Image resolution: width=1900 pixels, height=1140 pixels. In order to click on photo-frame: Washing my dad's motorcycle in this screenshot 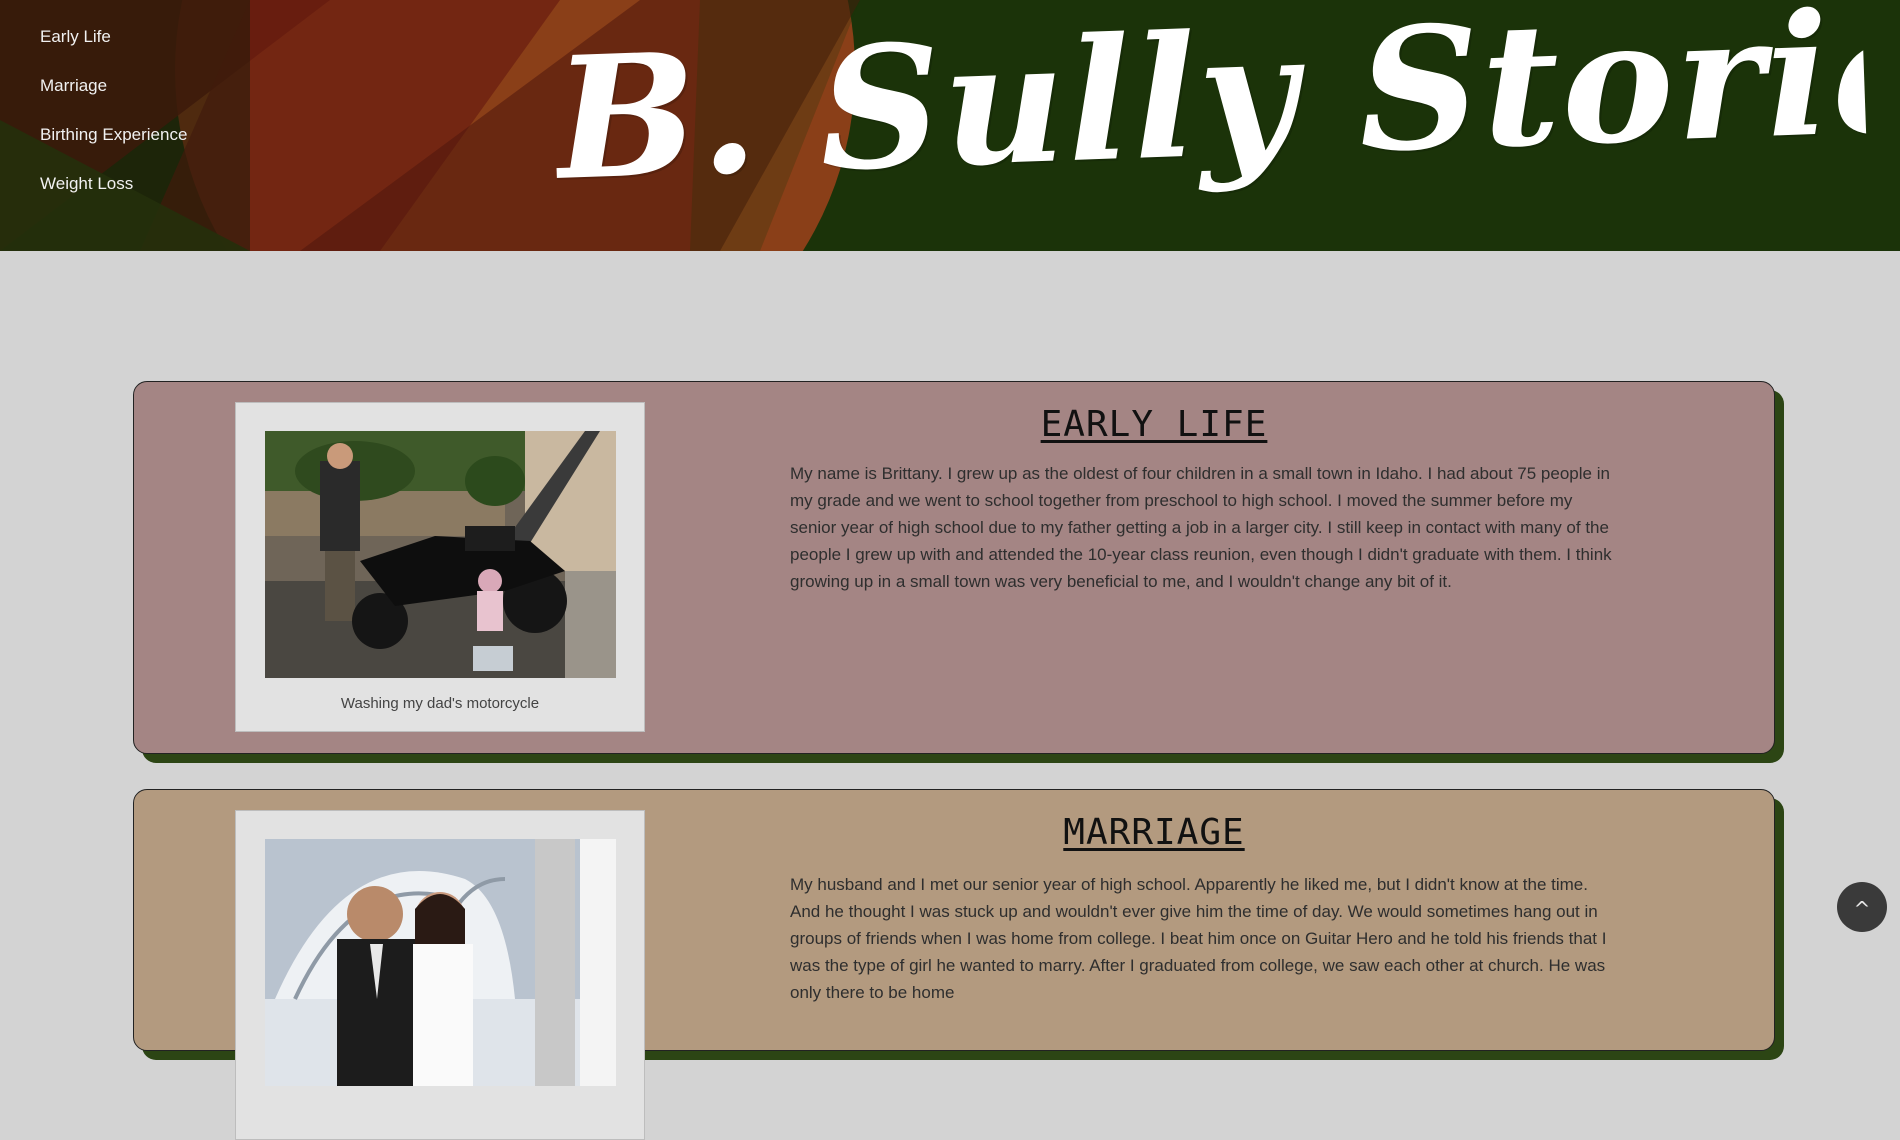, I will do `click(440, 567)`.